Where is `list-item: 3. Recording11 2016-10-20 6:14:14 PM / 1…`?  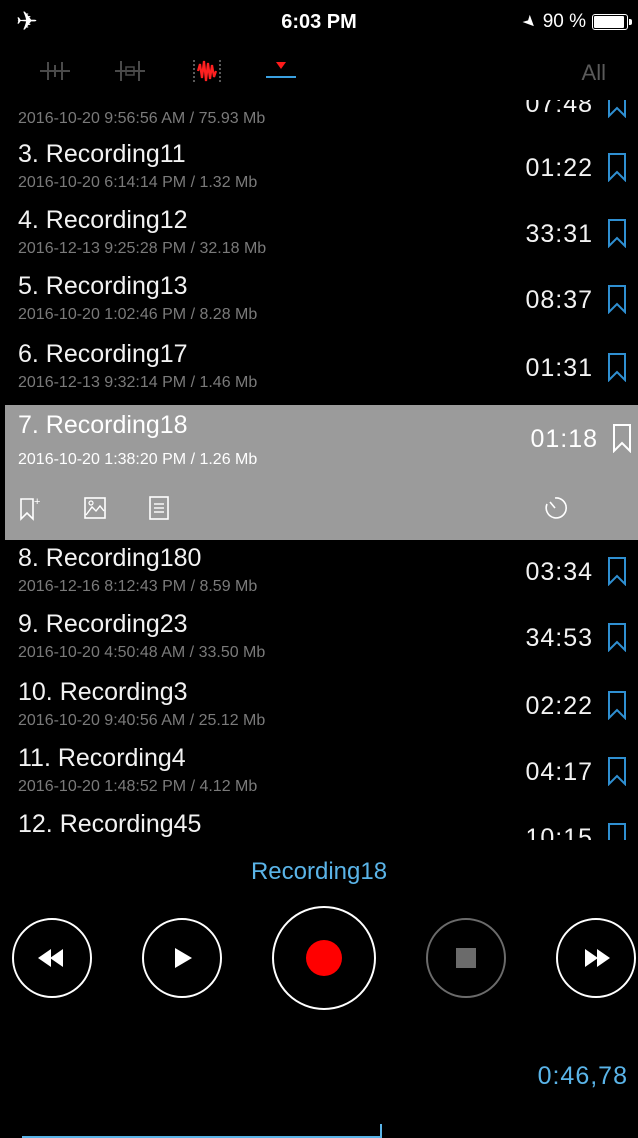 list-item: 3. Recording11 2016-10-20 6:14:14 PM / 1… is located at coordinates (319, 169).